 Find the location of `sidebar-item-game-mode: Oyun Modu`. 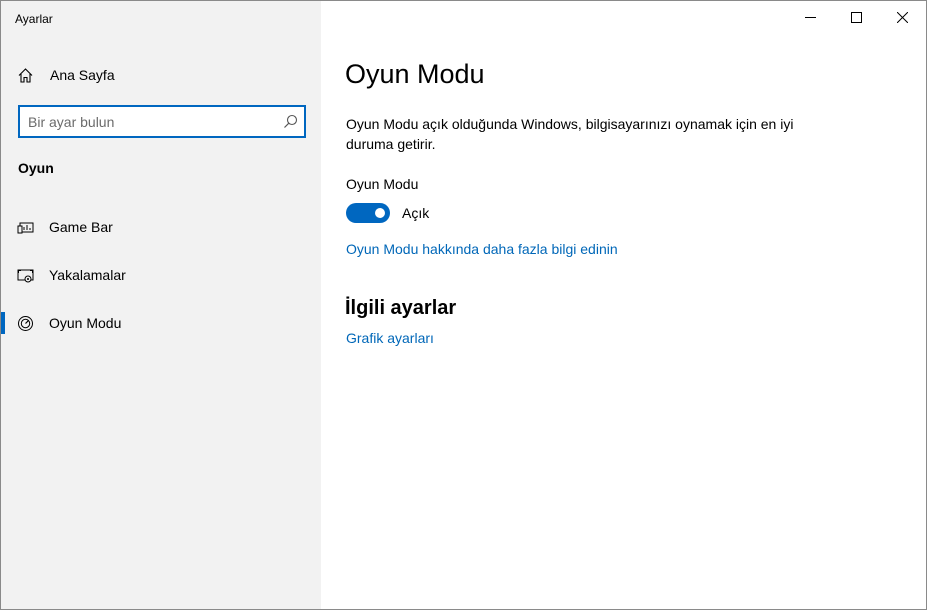

sidebar-item-game-mode: Oyun Modu is located at coordinates (161, 323).